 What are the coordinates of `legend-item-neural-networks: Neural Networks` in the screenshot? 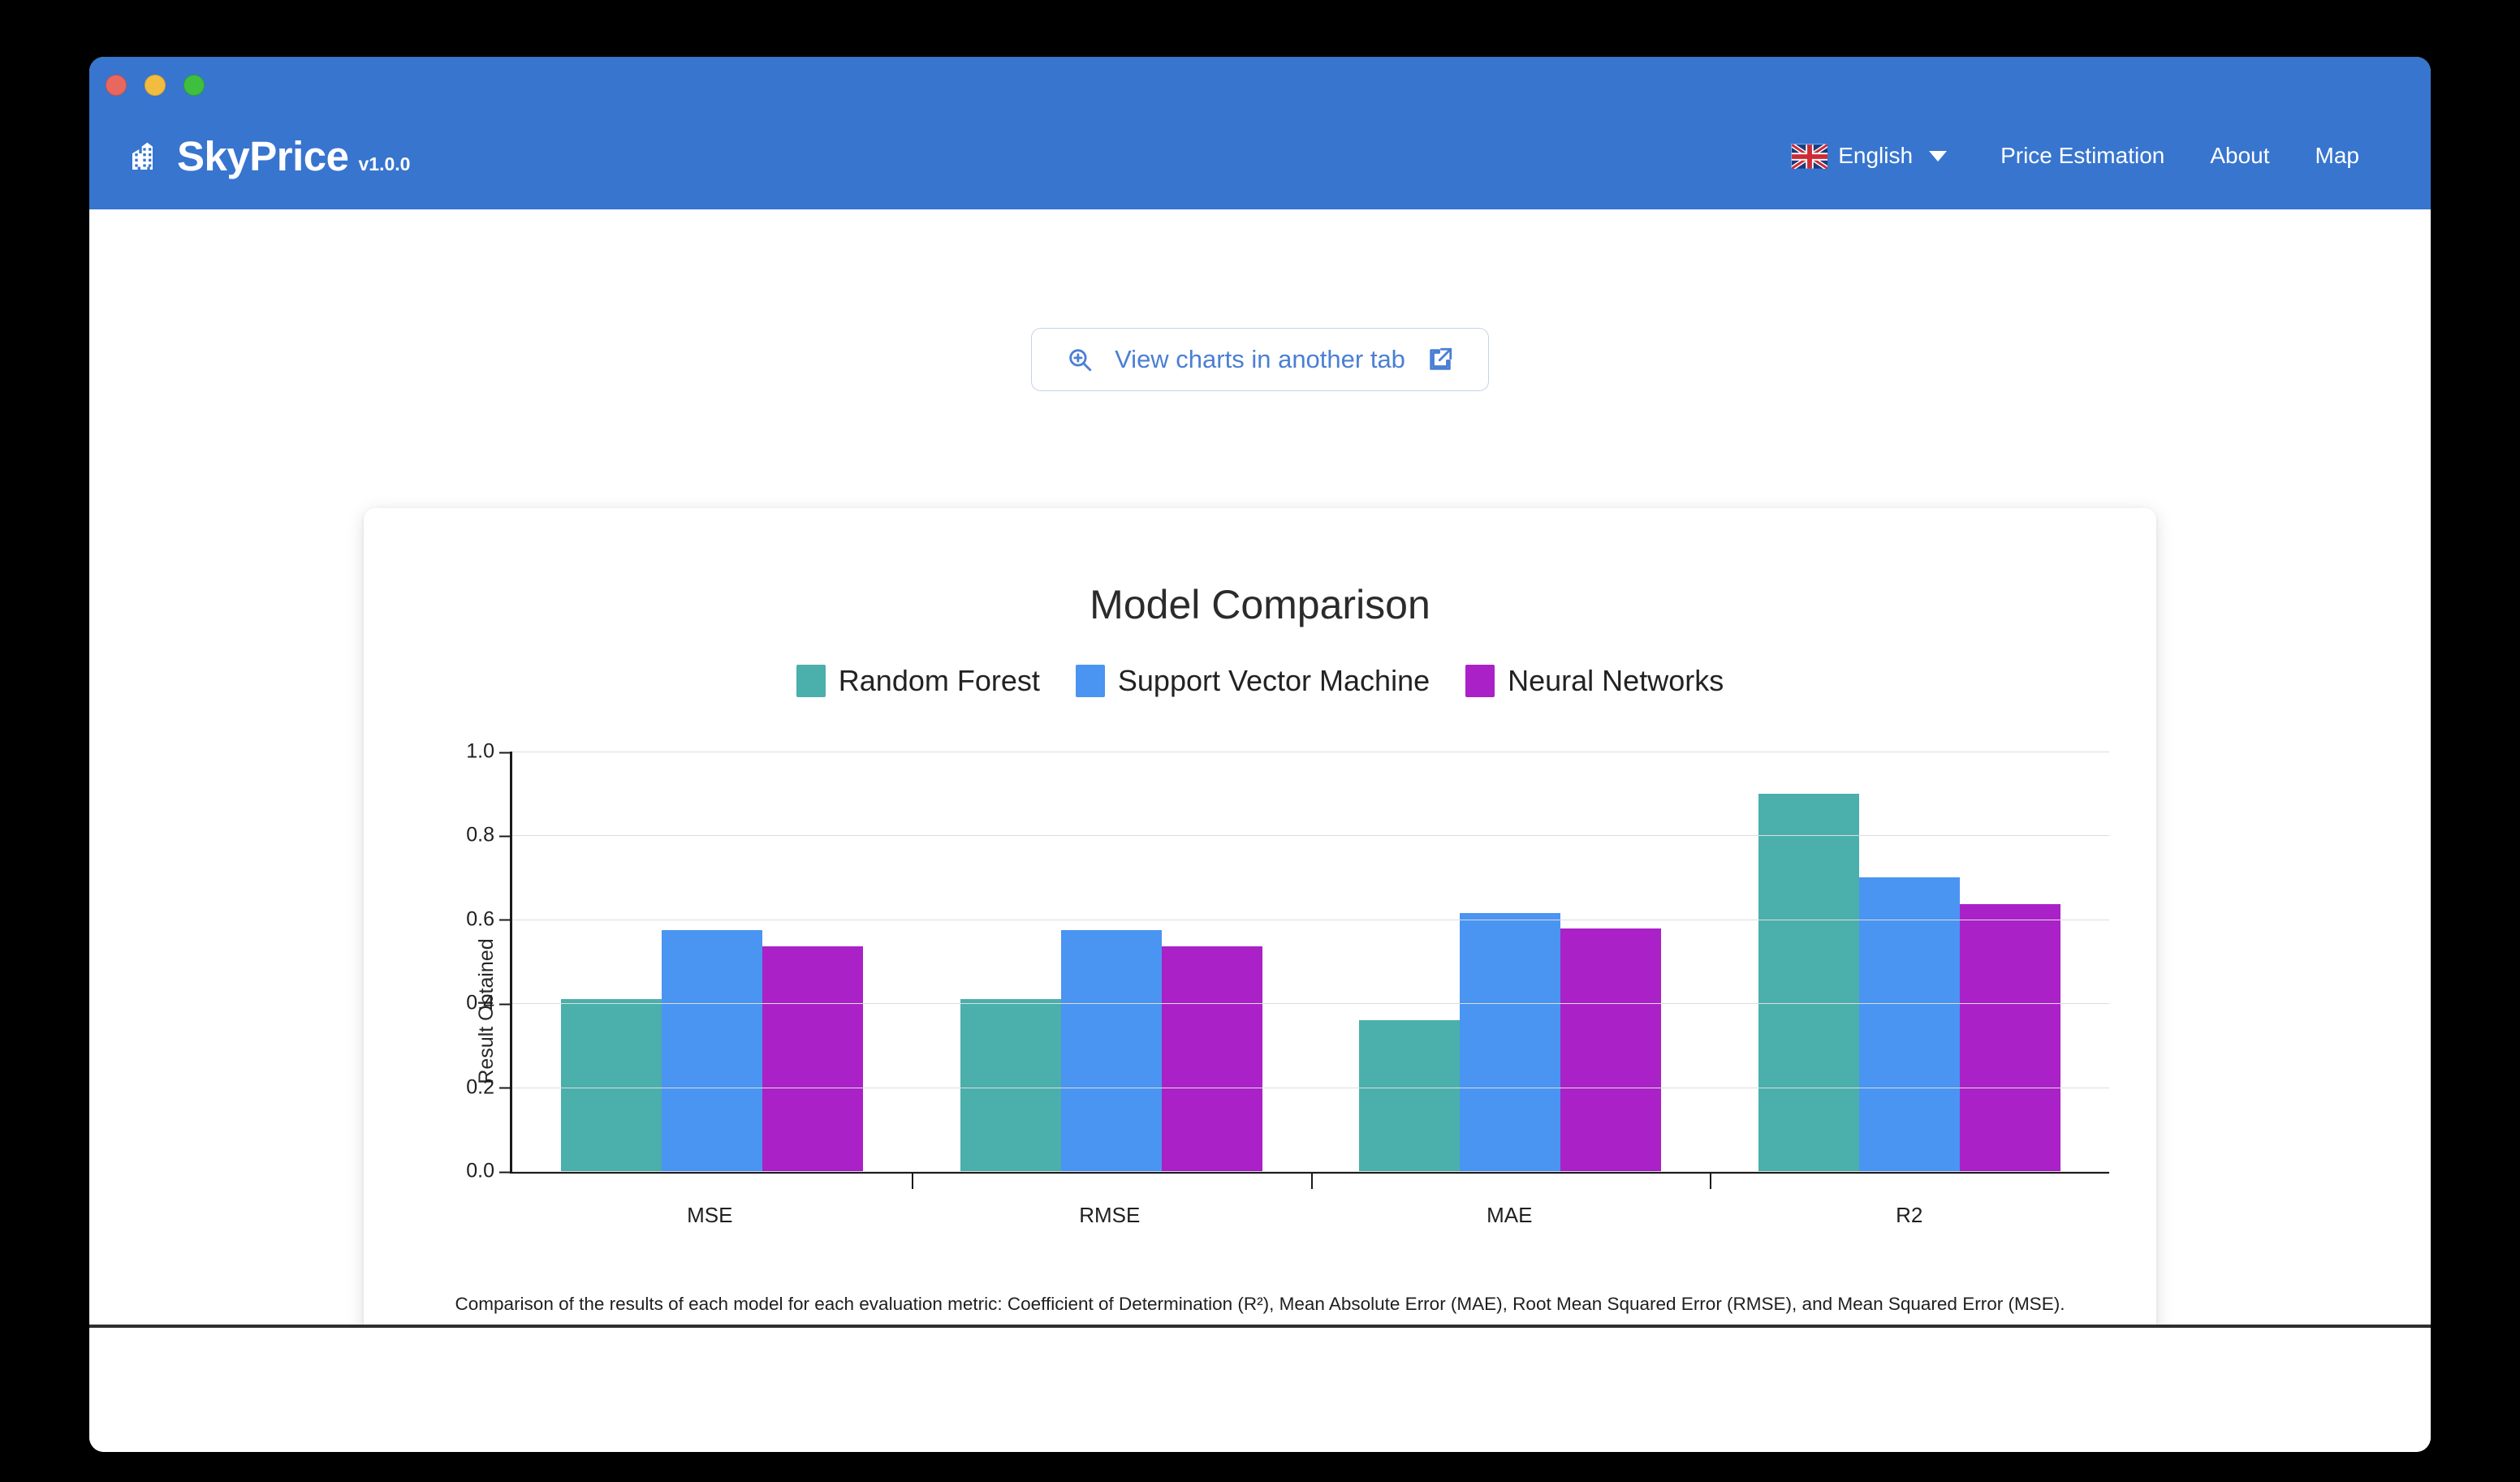 It's located at (1595, 681).